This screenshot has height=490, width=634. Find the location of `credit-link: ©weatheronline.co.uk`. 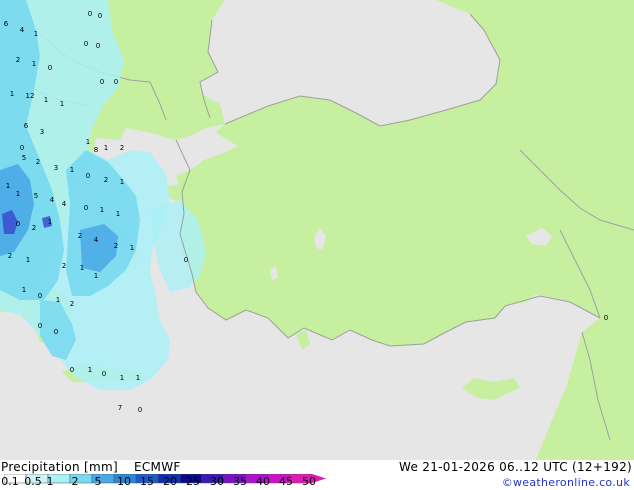

credit-link: ©weatheronline.co.uk is located at coordinates (566, 482).